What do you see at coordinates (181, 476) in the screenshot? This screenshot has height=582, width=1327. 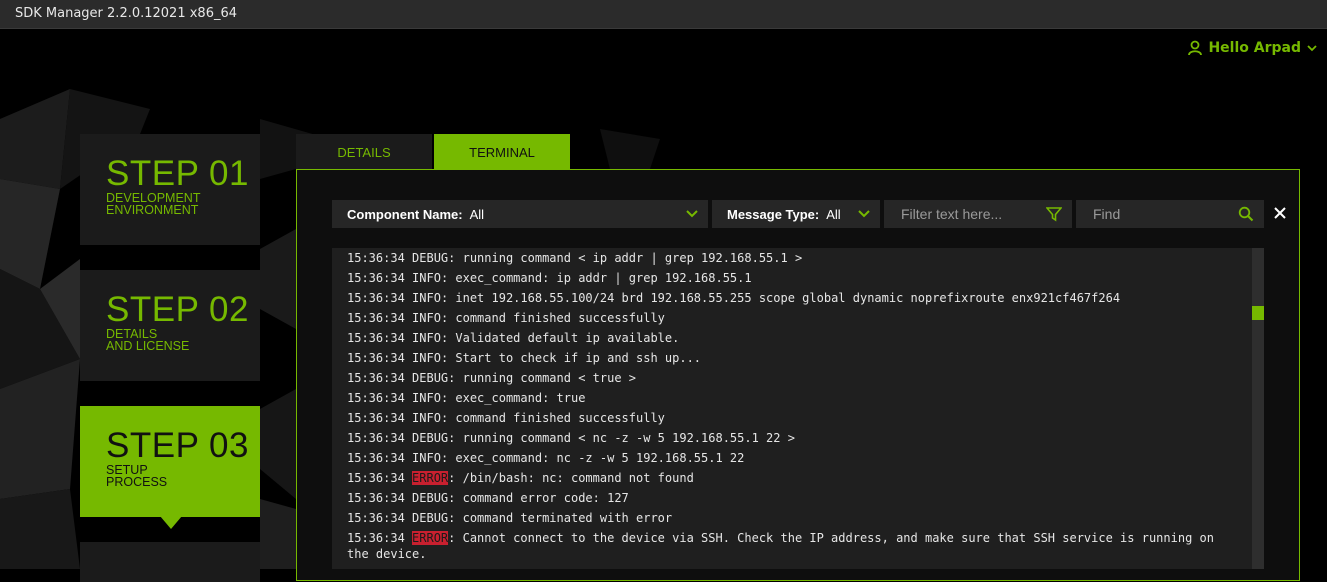 I see `step-description: SETUP PROCESS` at bounding box center [181, 476].